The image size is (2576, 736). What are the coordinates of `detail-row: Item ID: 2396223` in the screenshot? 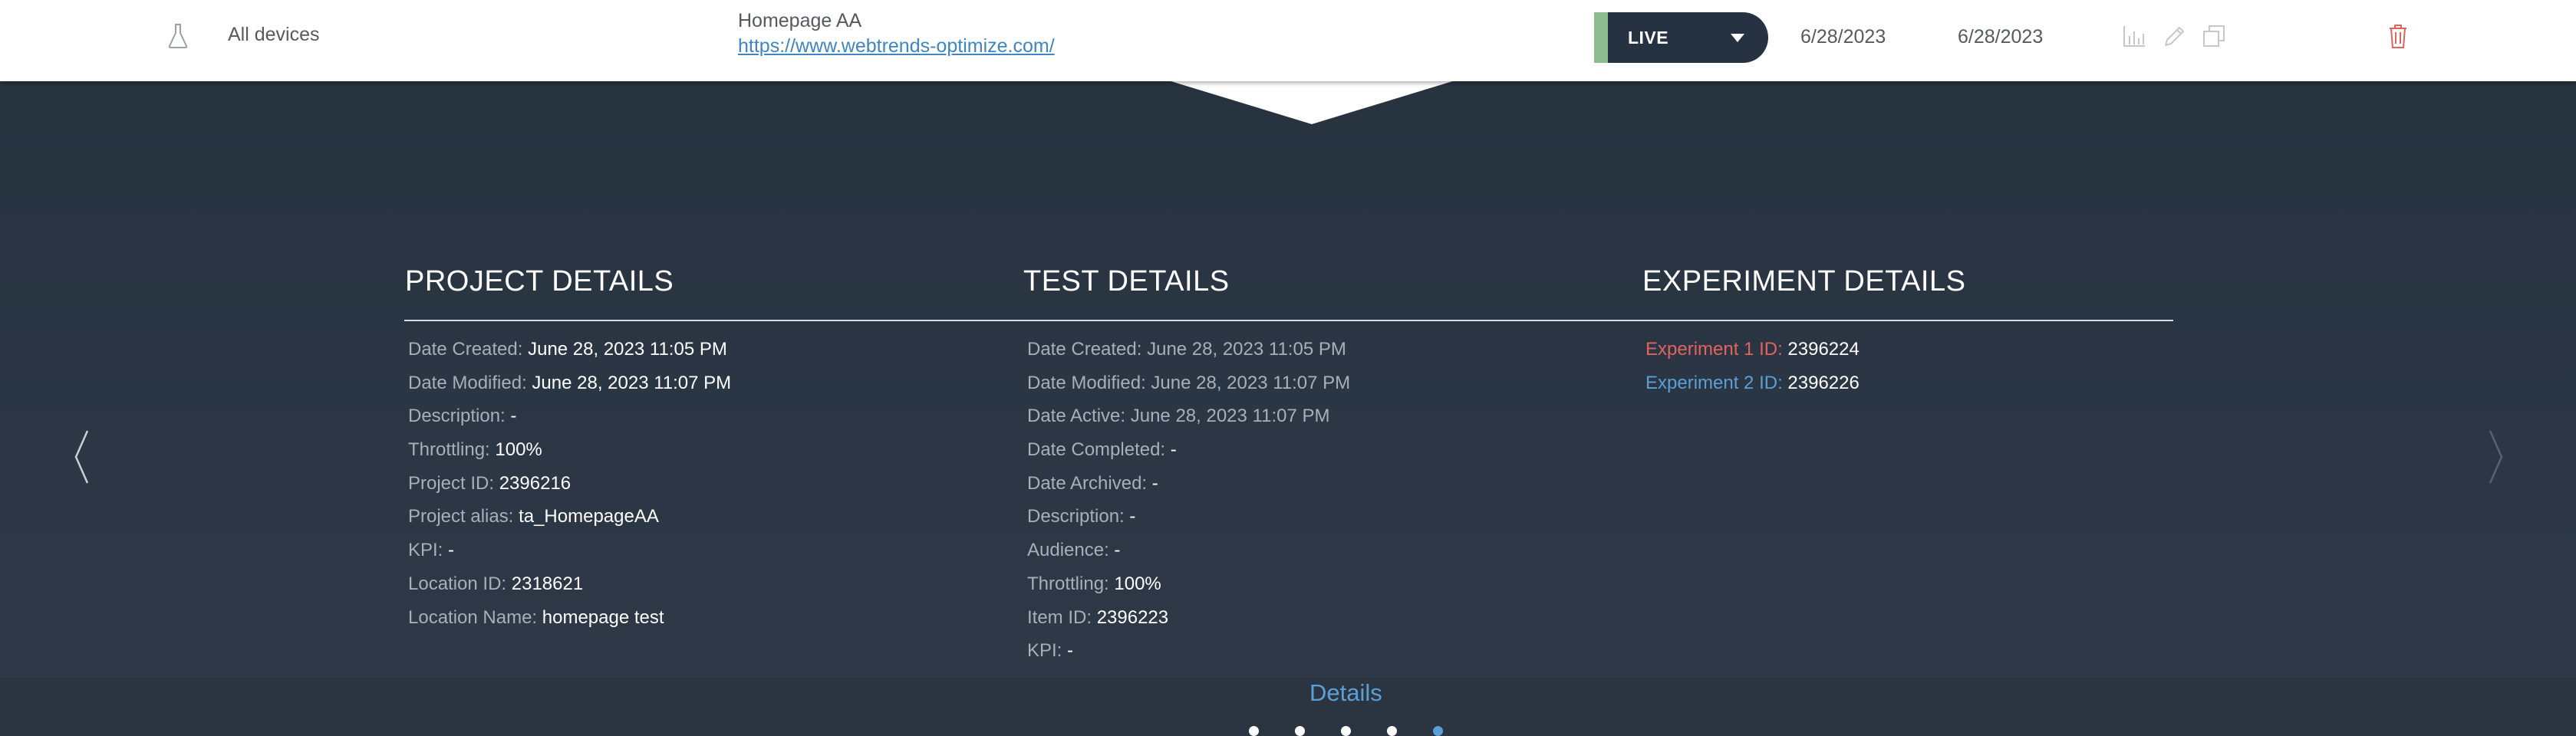 It's located at (1098, 617).